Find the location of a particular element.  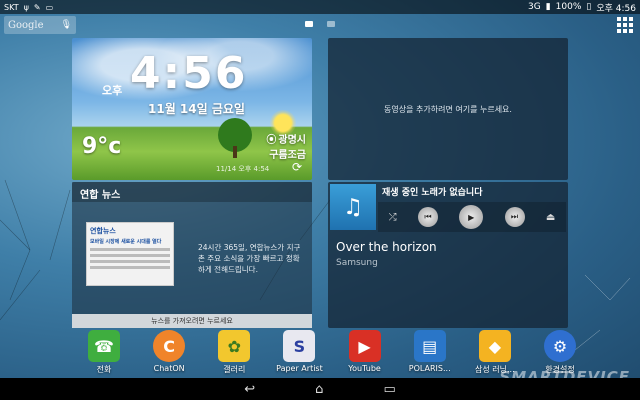

news-title: 연합 뉴스 is located at coordinates (192, 192).